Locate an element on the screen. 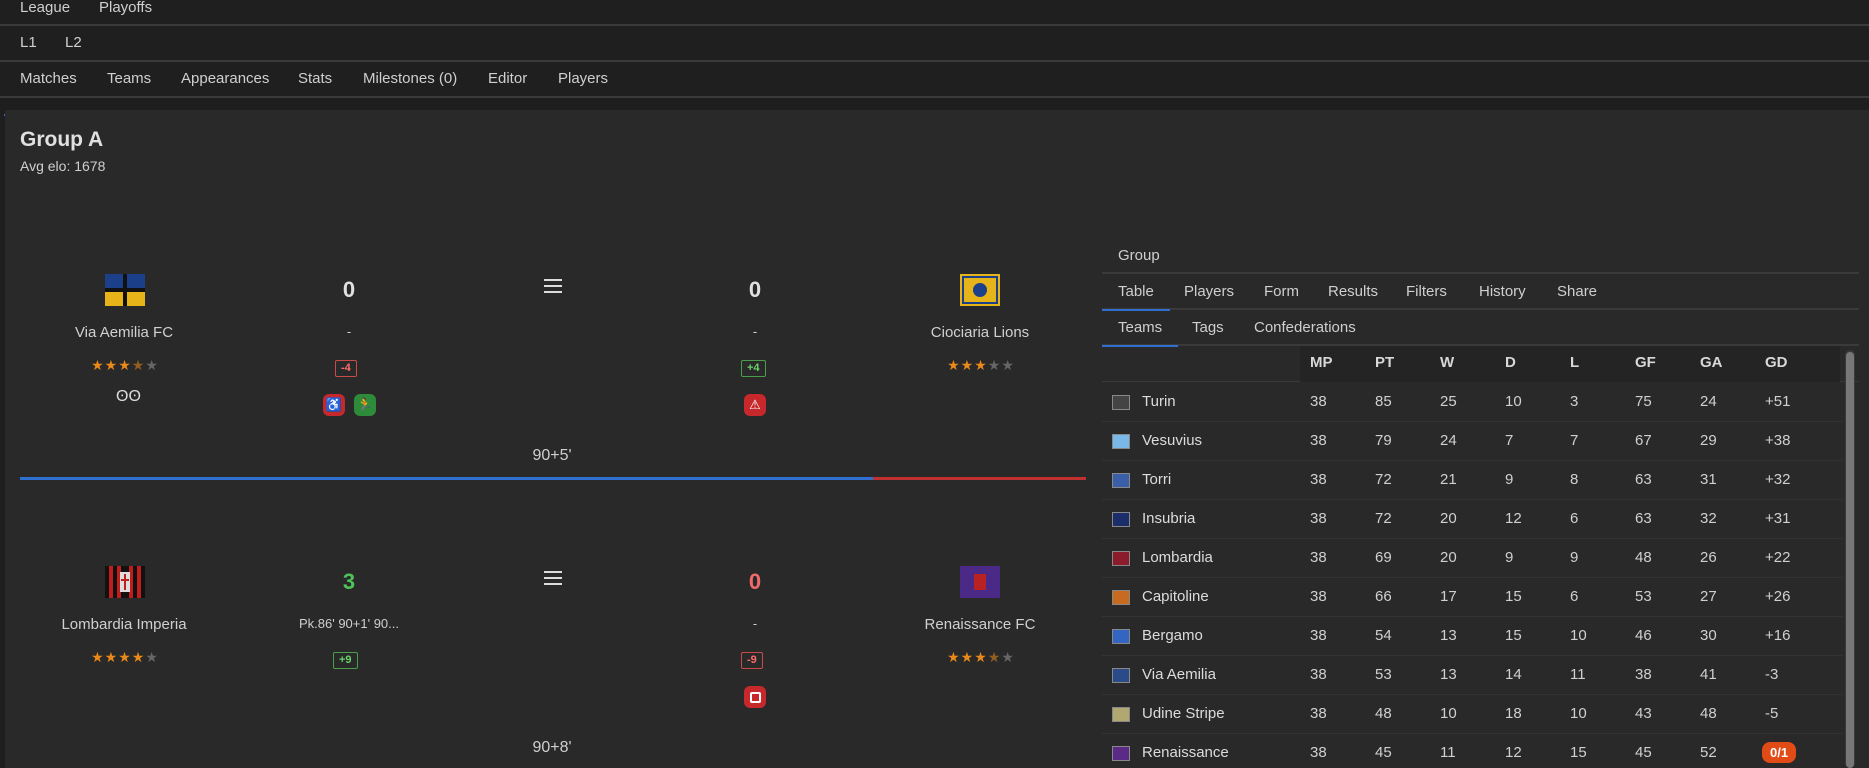 The image size is (1869, 768). team-name: Capitoline is located at coordinates (1175, 596).